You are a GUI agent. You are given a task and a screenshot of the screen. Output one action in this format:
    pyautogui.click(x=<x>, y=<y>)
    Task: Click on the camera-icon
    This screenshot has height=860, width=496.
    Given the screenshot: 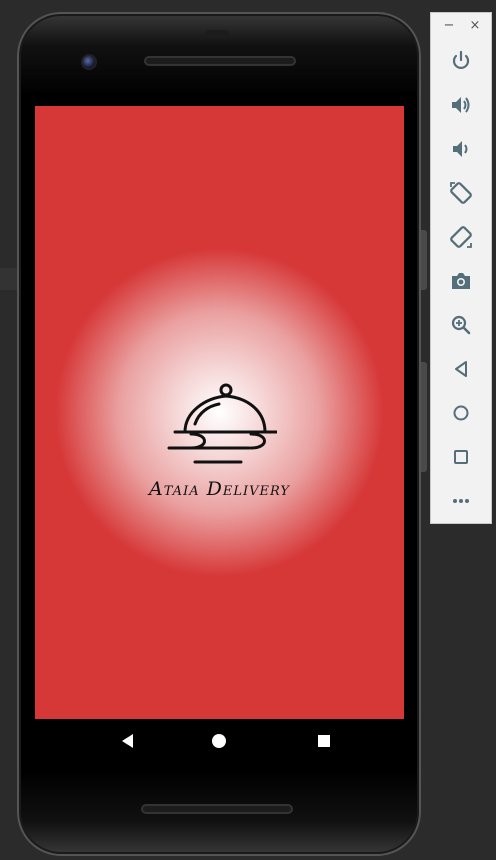 What is the action you would take?
    pyautogui.click(x=461, y=281)
    